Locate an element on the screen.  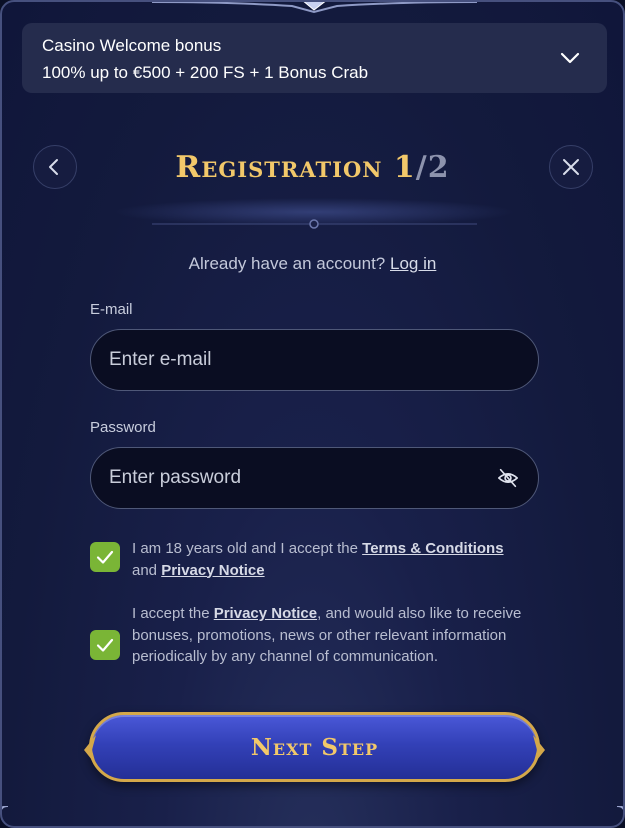
login-prompt: Already have an account? Log in is located at coordinates (312, 264).